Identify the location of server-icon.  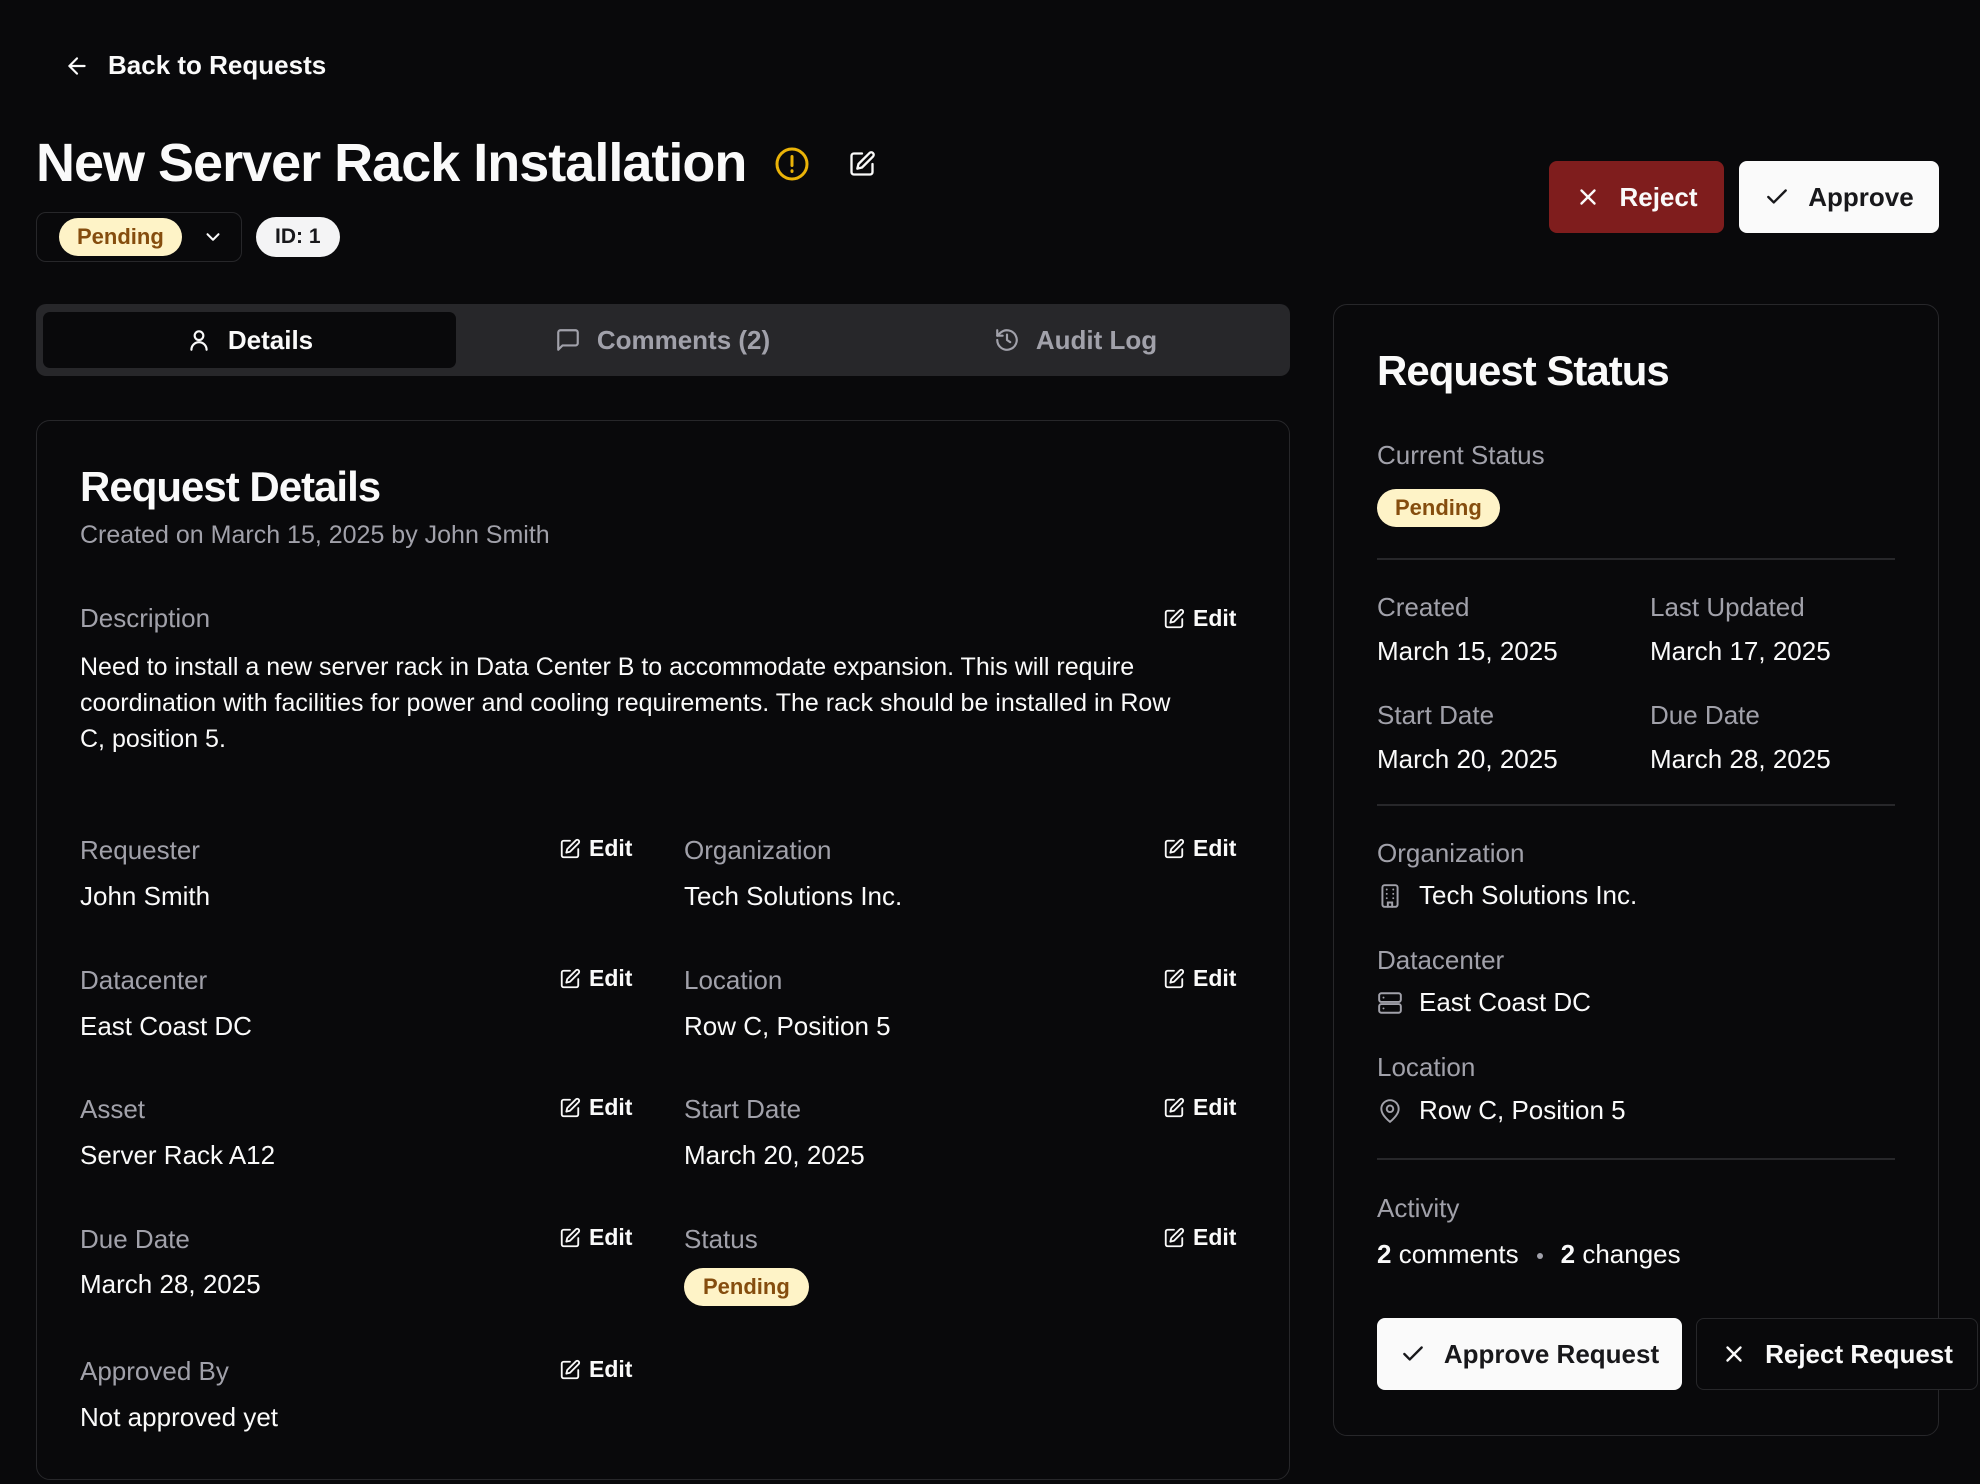
(1390, 1003).